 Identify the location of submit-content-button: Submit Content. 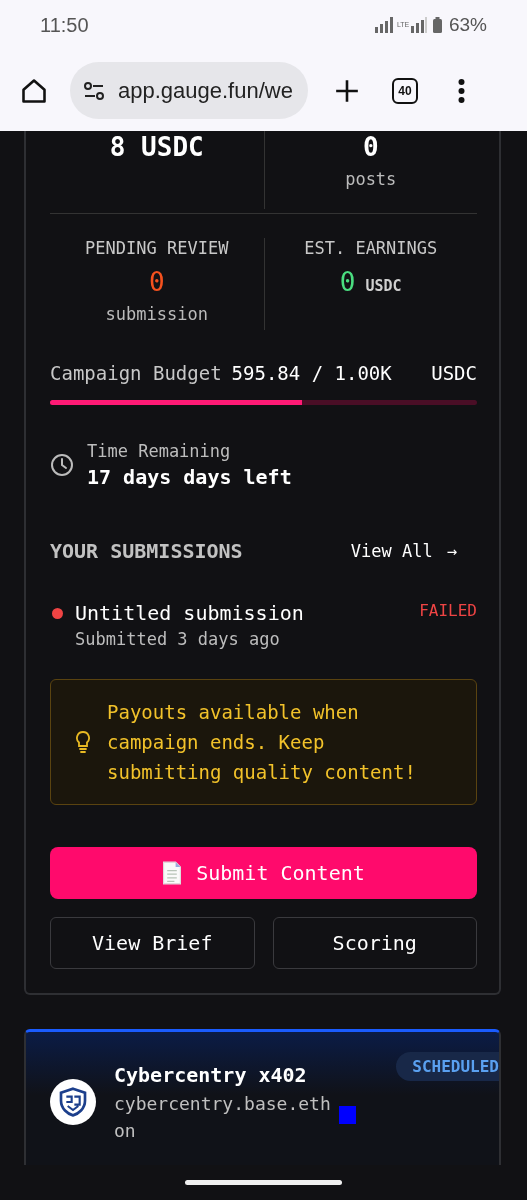
(263, 873).